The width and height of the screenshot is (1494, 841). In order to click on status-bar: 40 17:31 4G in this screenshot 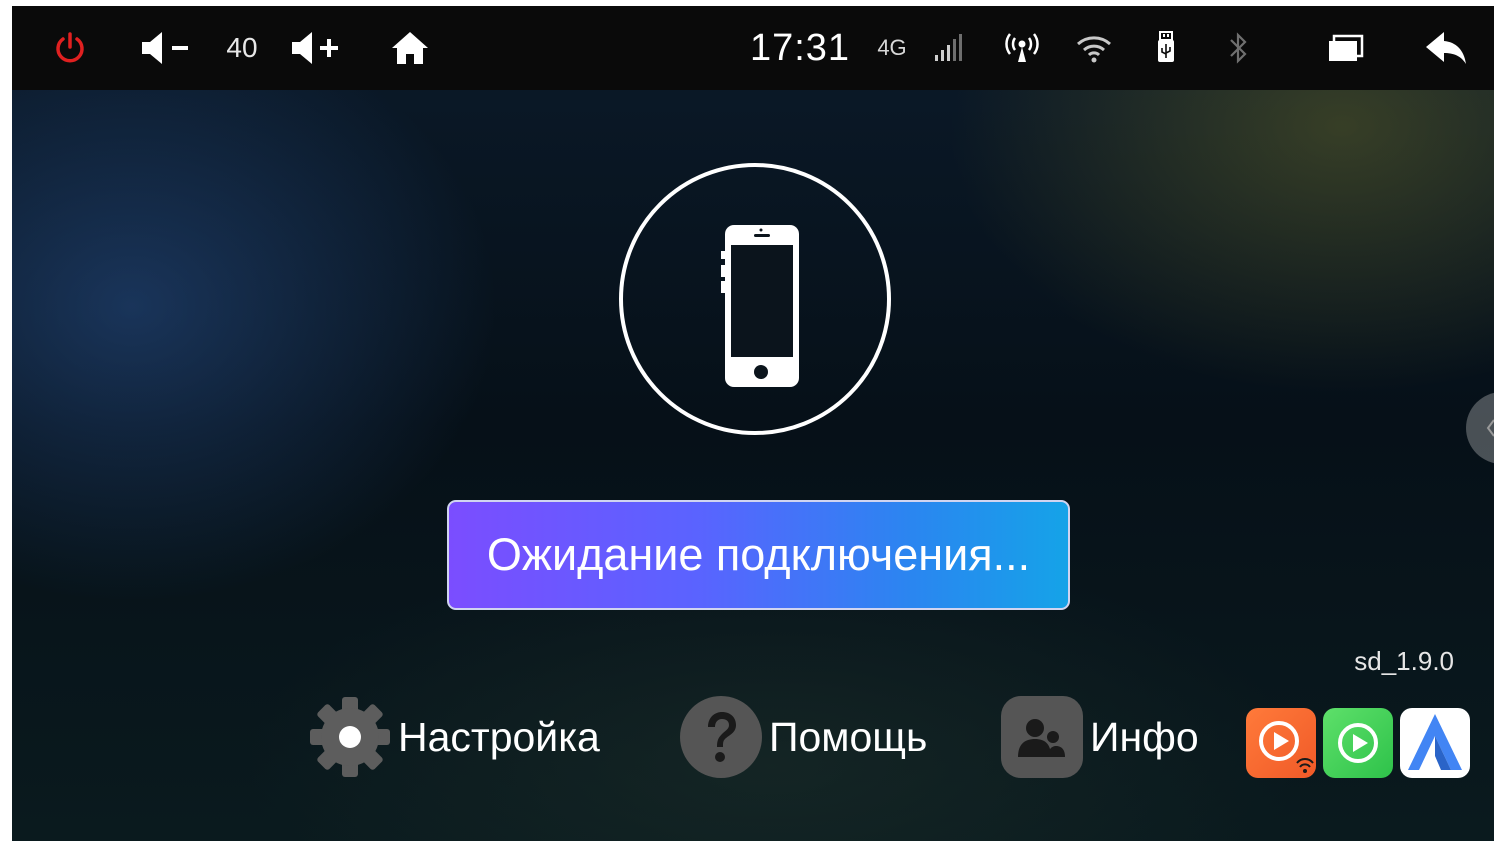, I will do `click(753, 48)`.